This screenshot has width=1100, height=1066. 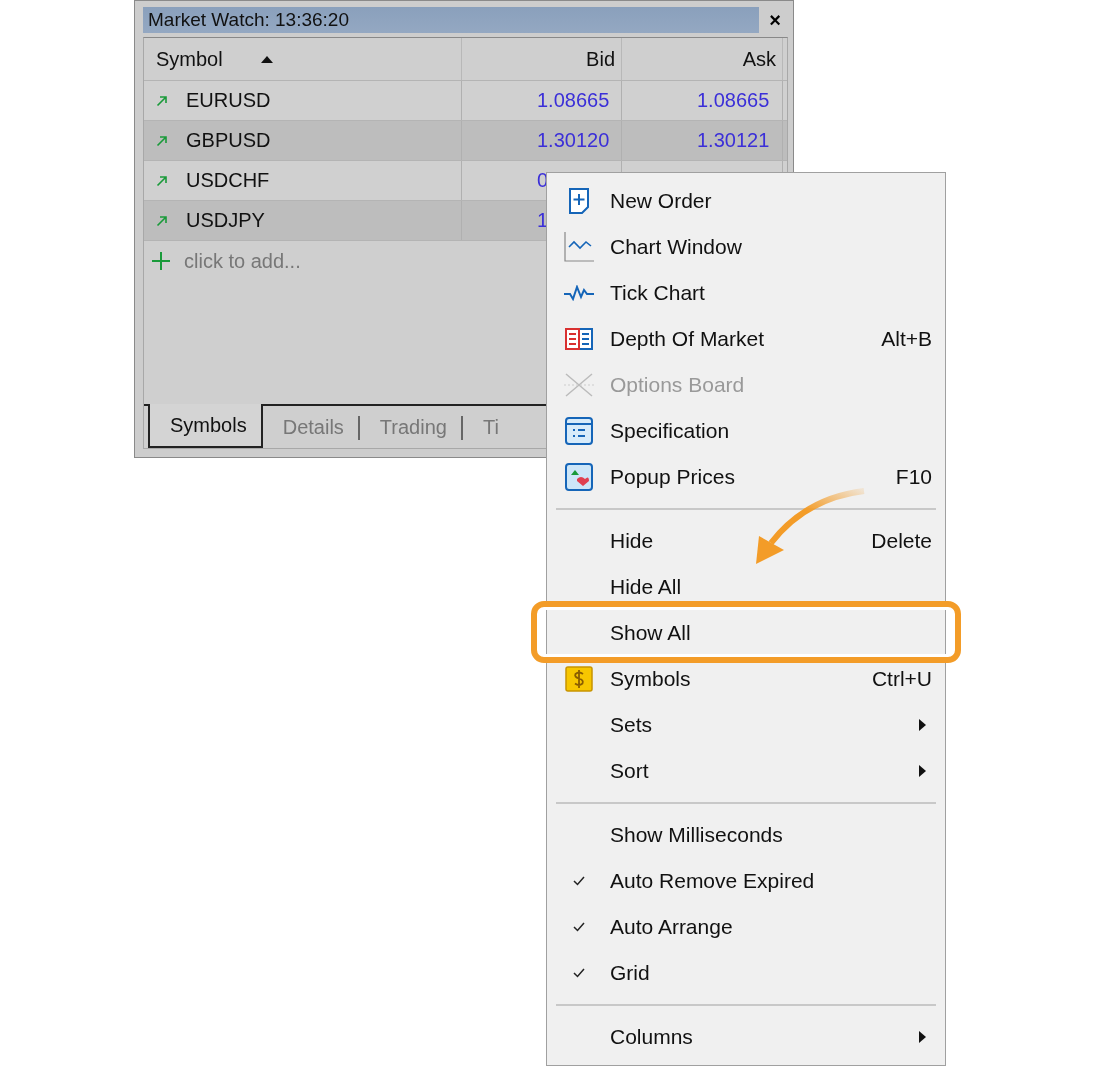 What do you see at coordinates (579, 247) in the screenshot?
I see `line-chart-icon` at bounding box center [579, 247].